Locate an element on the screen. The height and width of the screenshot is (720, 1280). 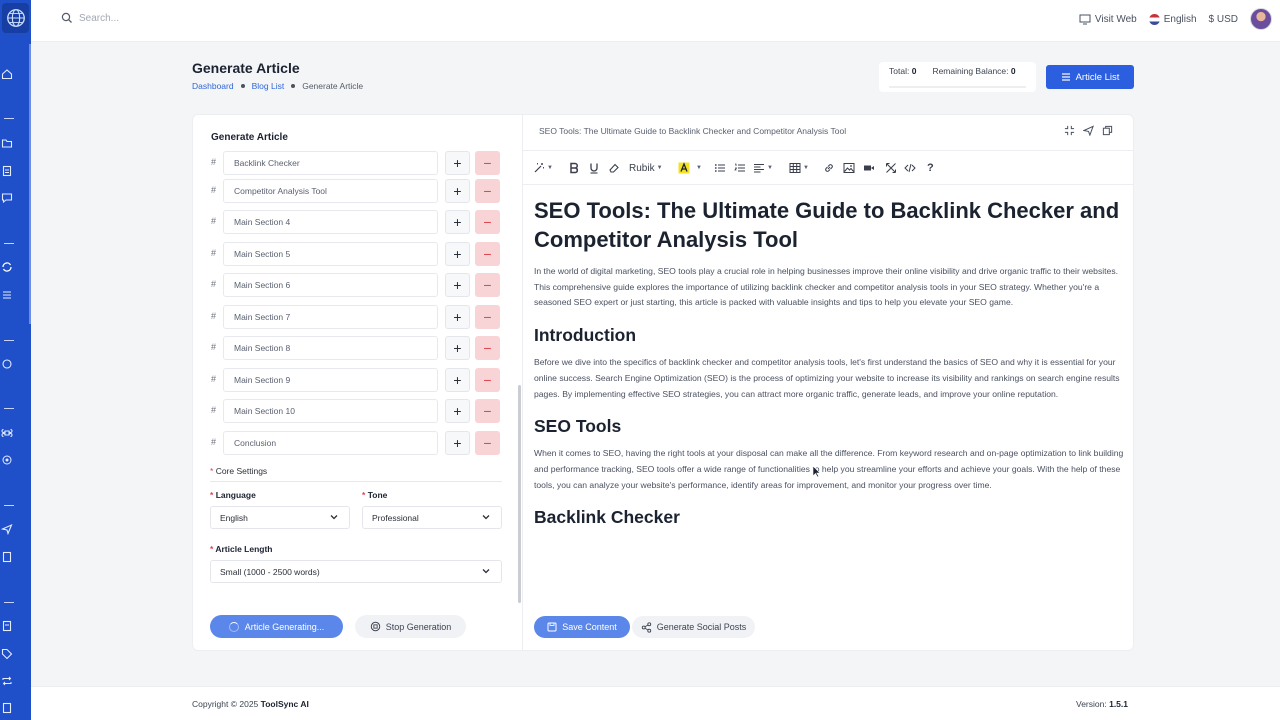
section-input: Main Section 7 is located at coordinates (330, 317).